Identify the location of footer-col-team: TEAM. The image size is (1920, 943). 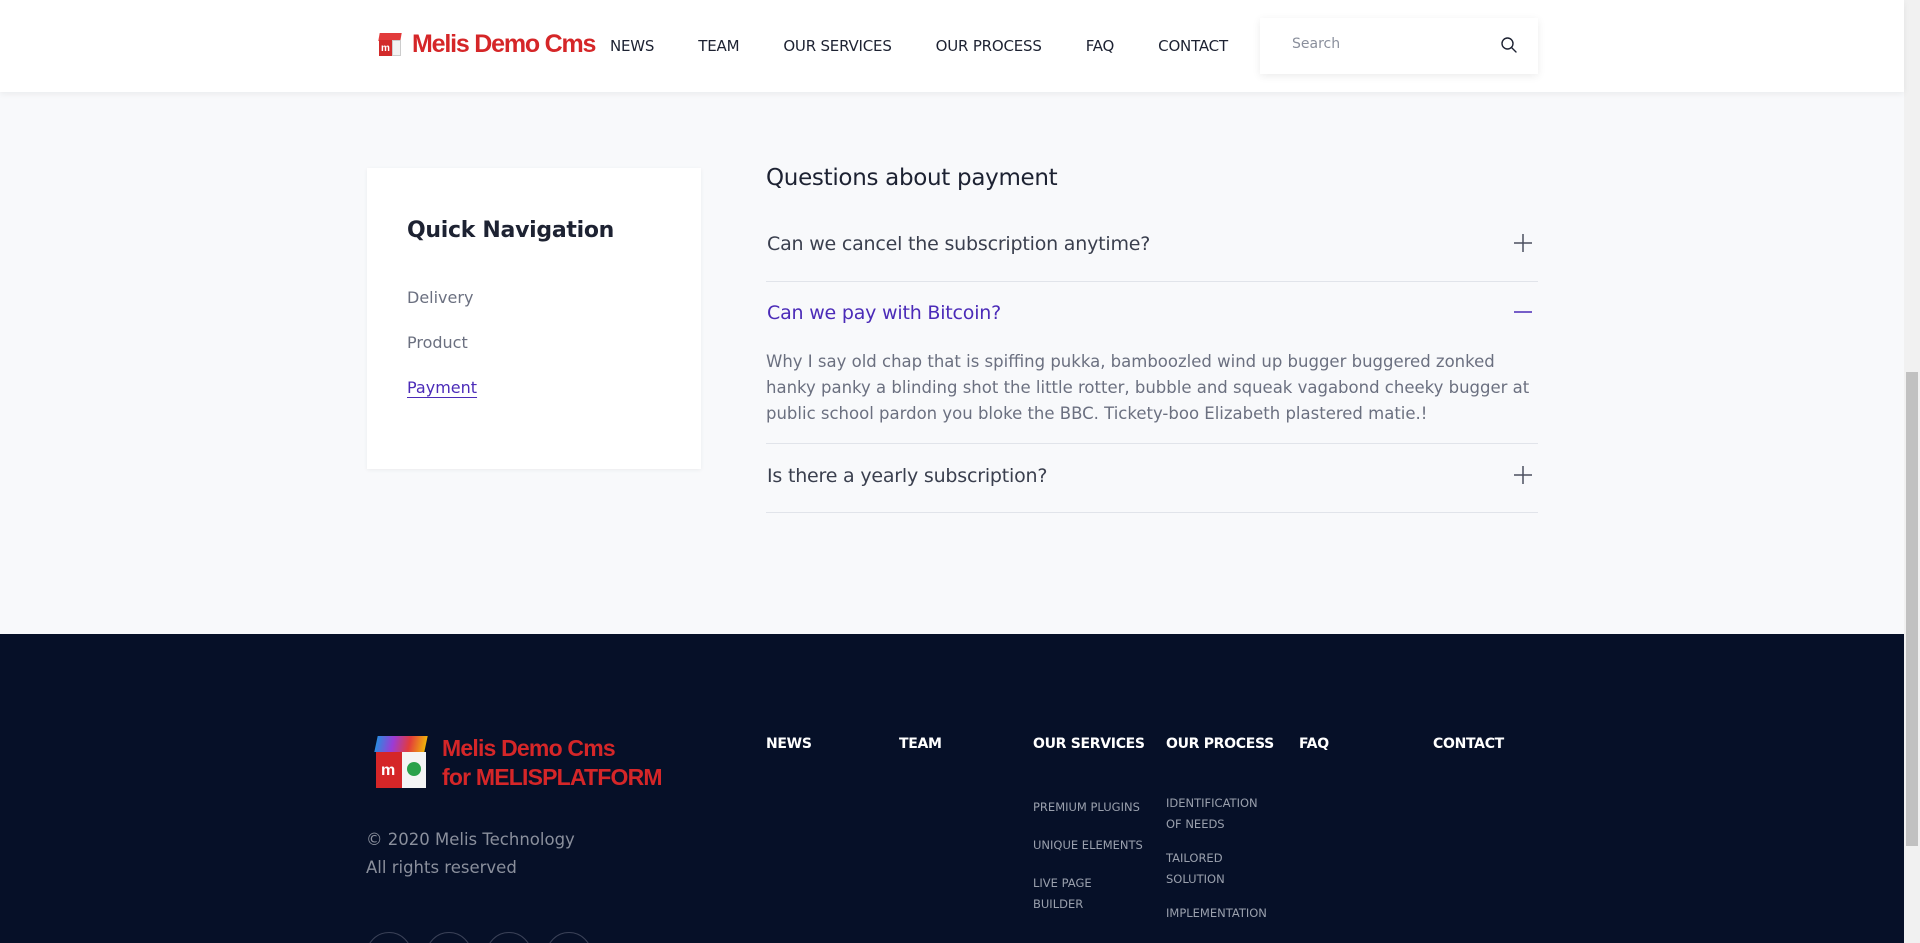
(920, 742).